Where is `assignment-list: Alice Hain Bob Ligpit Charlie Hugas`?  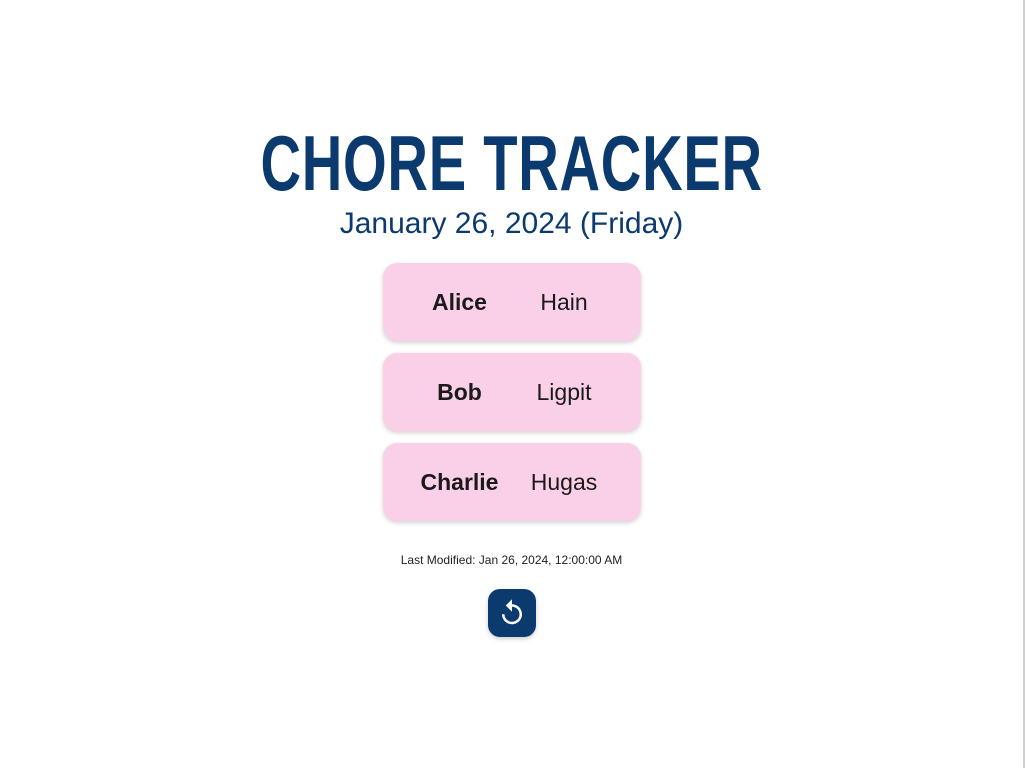
assignment-list: Alice Hain Bob Ligpit Charlie Hugas is located at coordinates (512, 398).